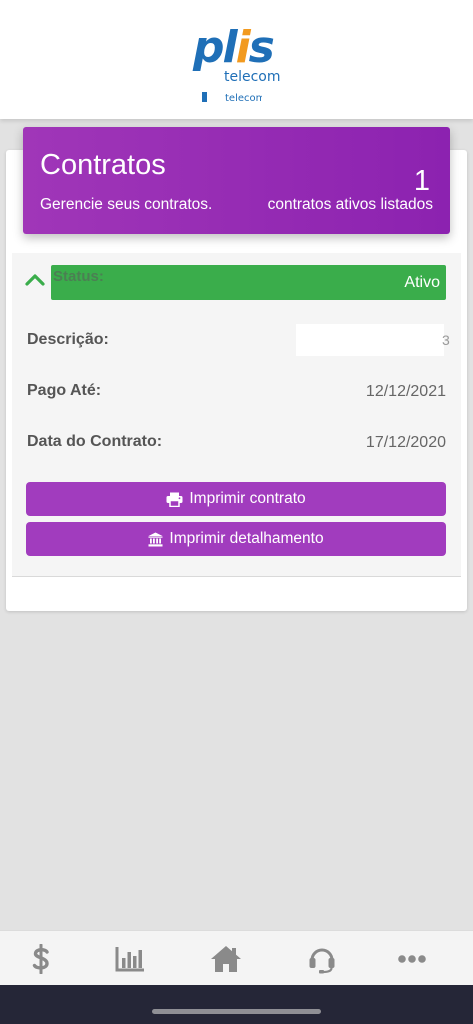 Image resolution: width=473 pixels, height=1024 pixels. What do you see at coordinates (247, 498) in the screenshot?
I see `print-contract-label: Imprimir contrato` at bounding box center [247, 498].